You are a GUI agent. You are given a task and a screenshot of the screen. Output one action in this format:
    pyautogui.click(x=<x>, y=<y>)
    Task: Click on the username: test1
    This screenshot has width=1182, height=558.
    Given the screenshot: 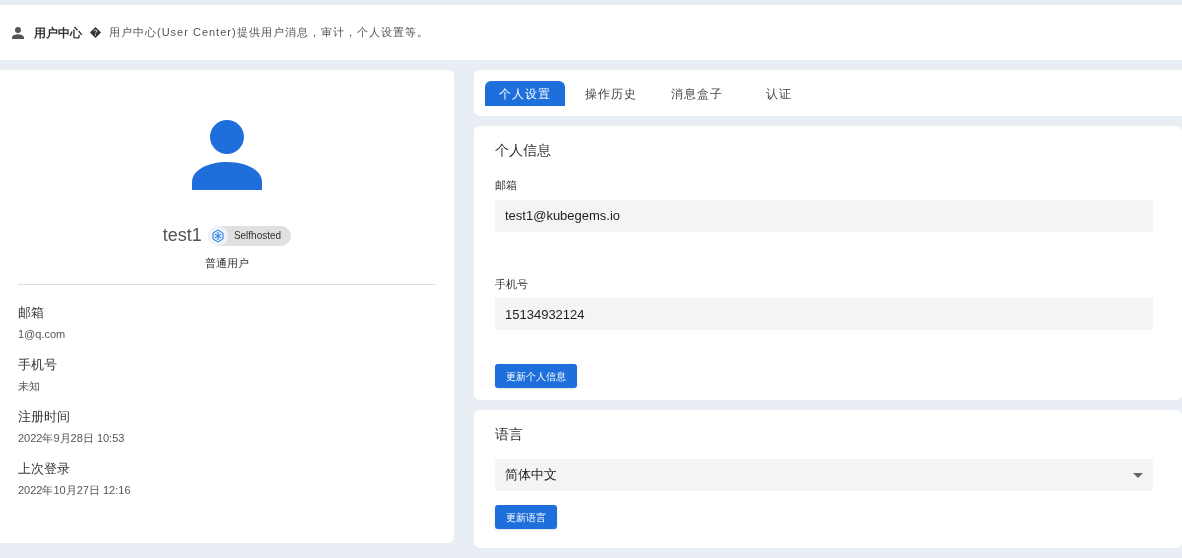 What is the action you would take?
    pyautogui.click(x=182, y=235)
    